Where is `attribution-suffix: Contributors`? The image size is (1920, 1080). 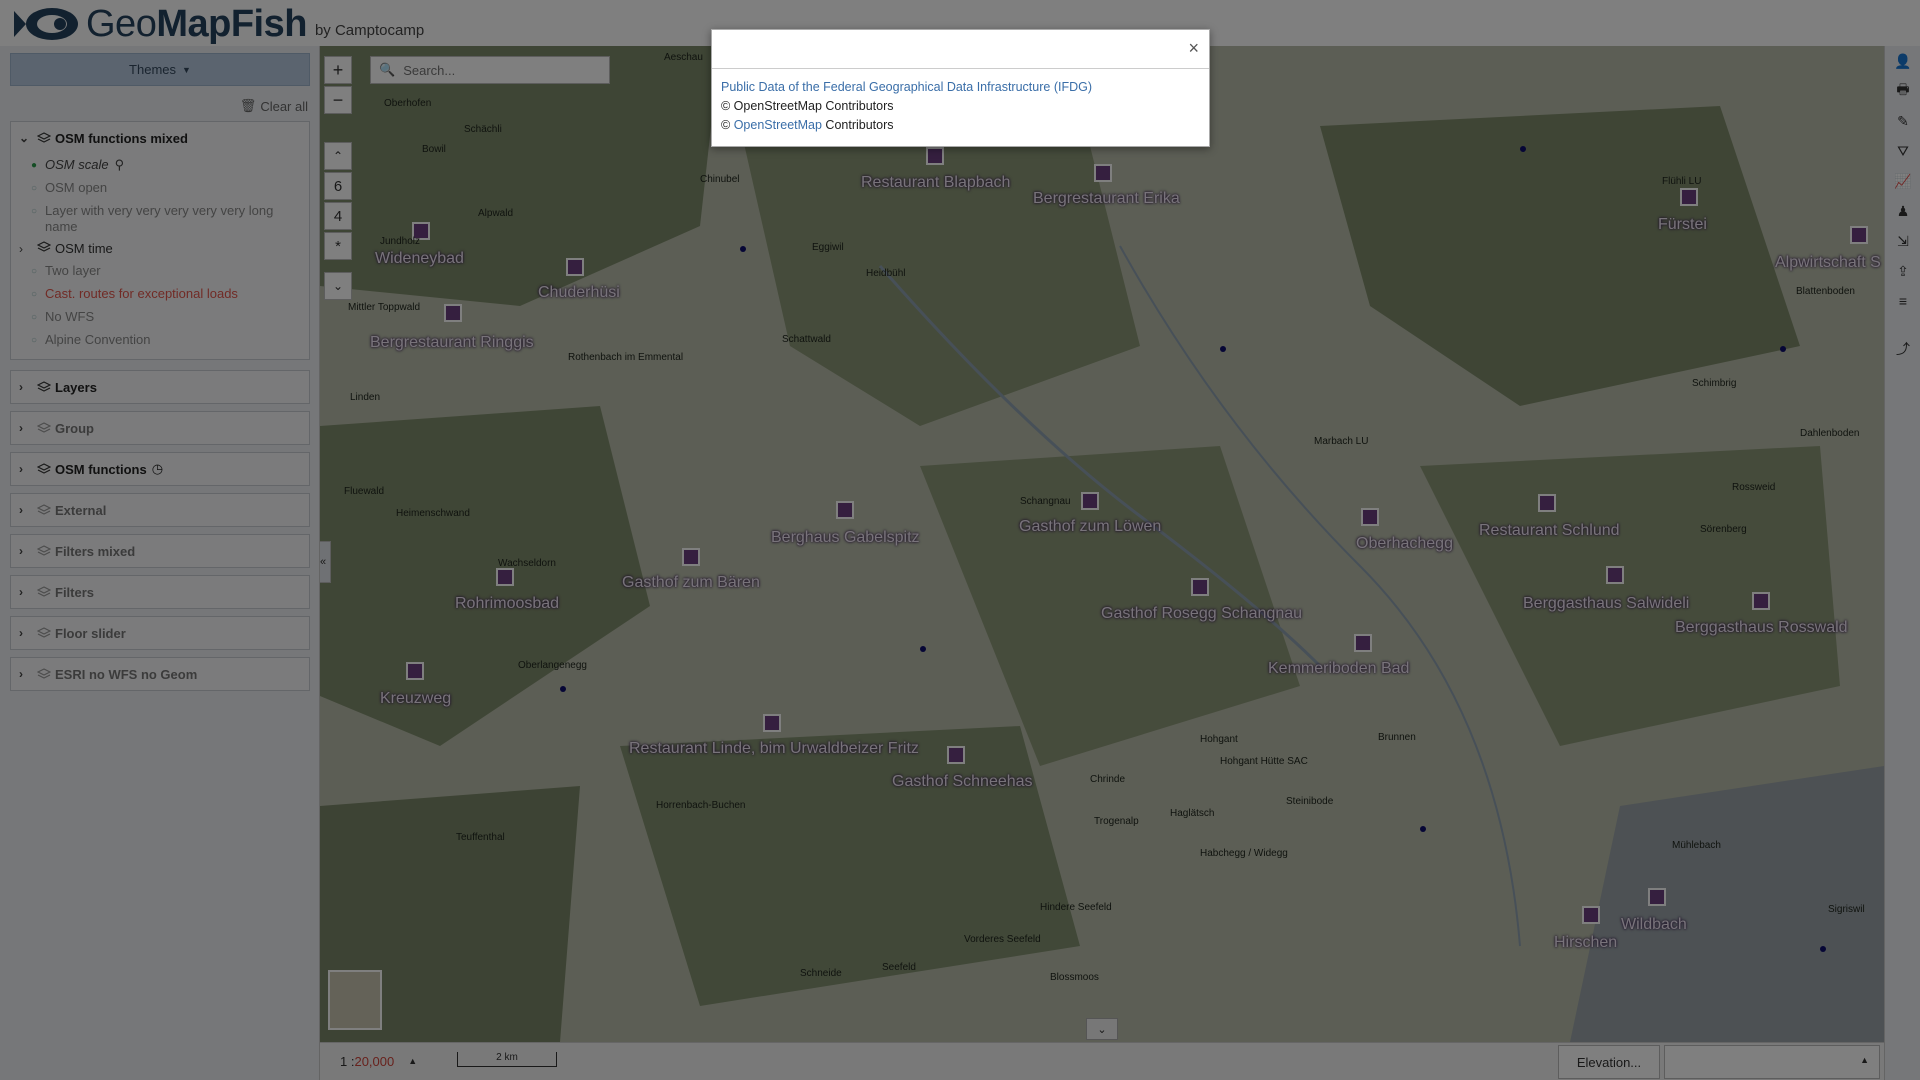
attribution-suffix: Contributors is located at coordinates (857, 125).